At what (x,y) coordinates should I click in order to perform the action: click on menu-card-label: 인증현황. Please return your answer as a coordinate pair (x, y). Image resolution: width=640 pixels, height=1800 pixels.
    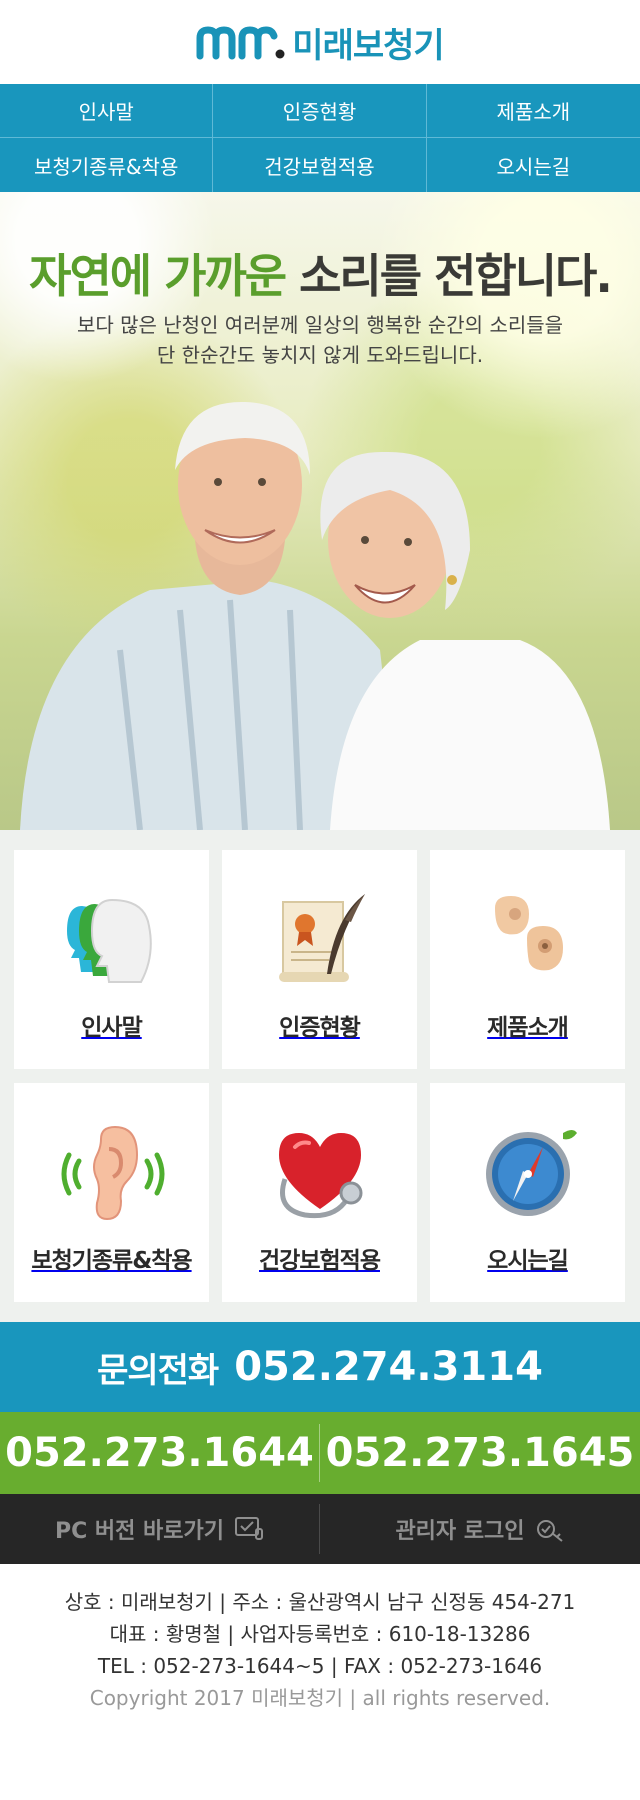
    Looking at the image, I should click on (320, 1028).